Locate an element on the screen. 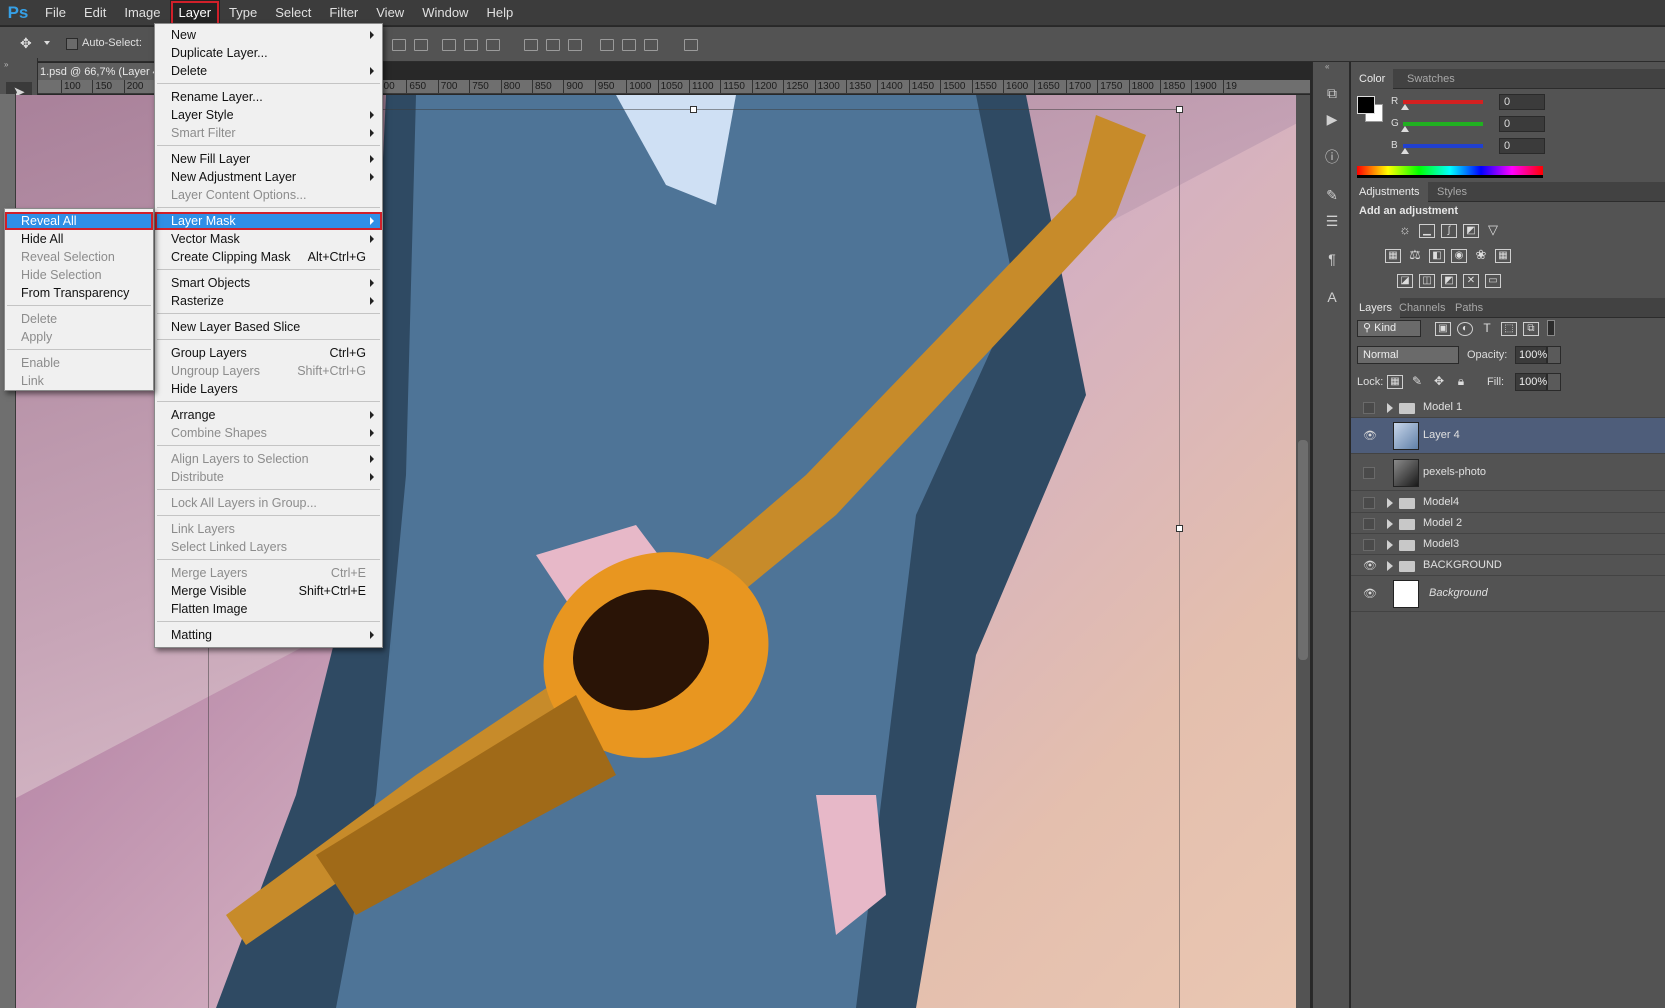 The height and width of the screenshot is (1008, 1665). menu-item-group-layers: Group Layers Ctrl+G is located at coordinates (268, 353).